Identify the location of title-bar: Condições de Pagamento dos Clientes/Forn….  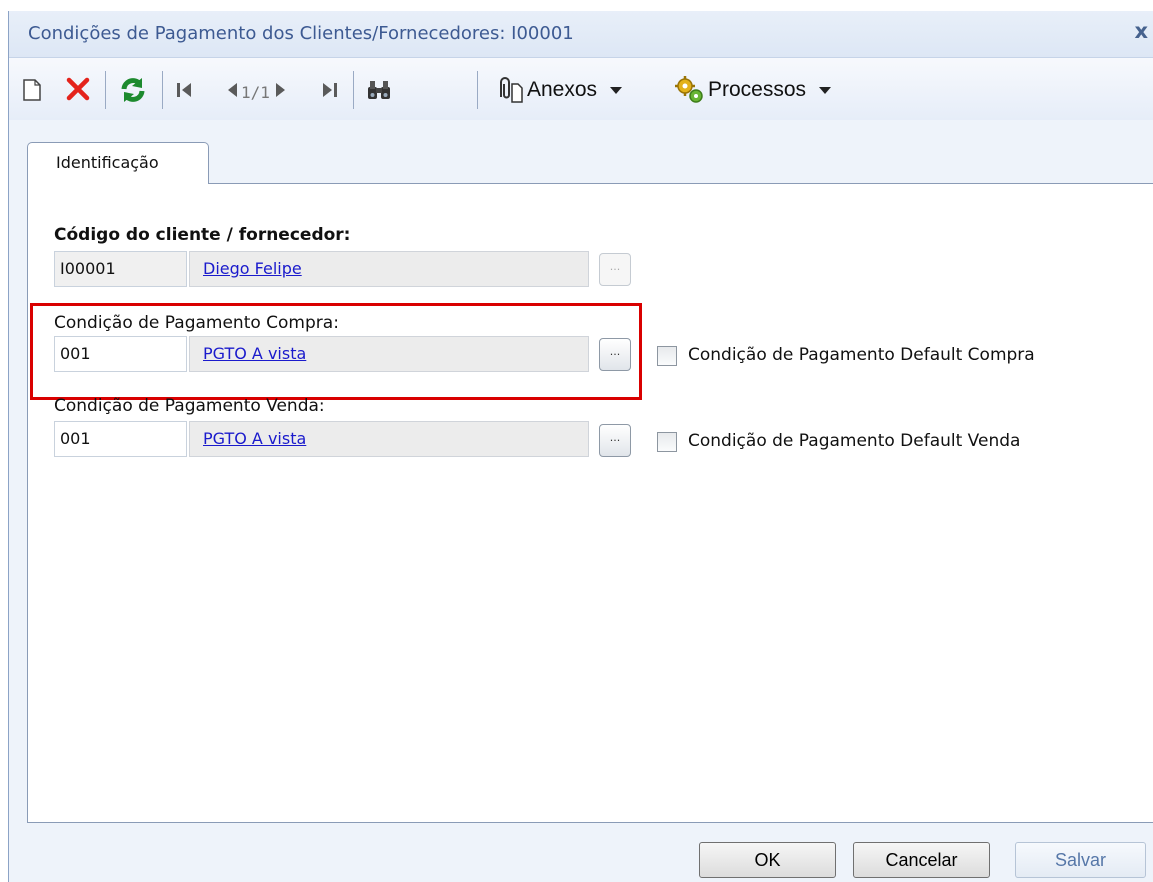
(581, 34).